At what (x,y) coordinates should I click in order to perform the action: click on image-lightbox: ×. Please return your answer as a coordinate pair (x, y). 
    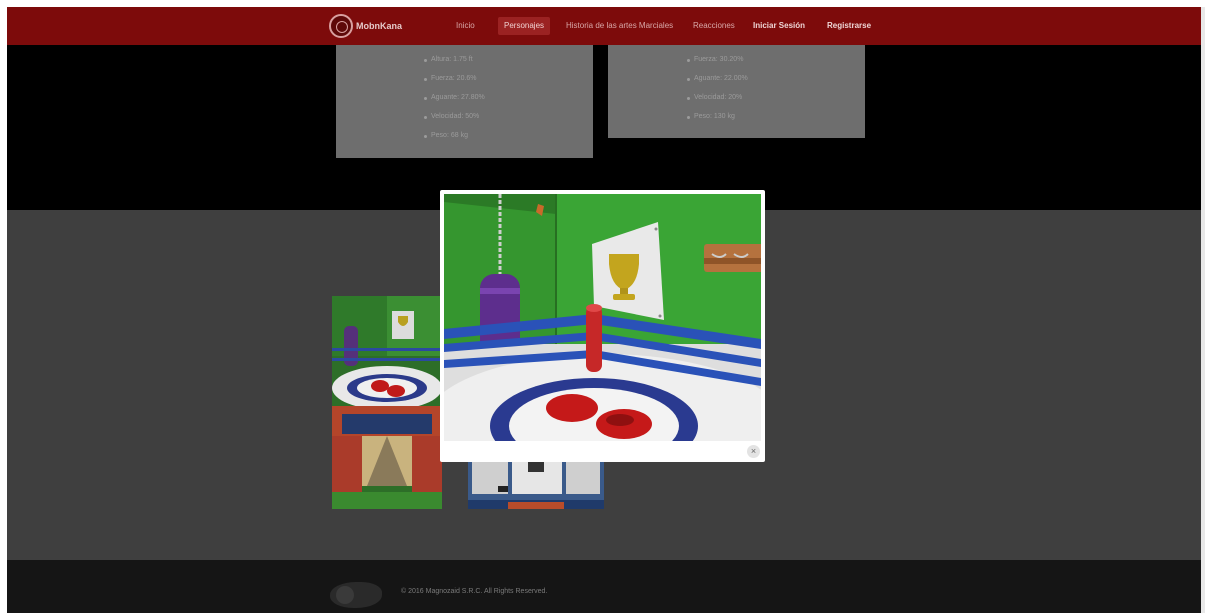
    Looking at the image, I should click on (602, 326).